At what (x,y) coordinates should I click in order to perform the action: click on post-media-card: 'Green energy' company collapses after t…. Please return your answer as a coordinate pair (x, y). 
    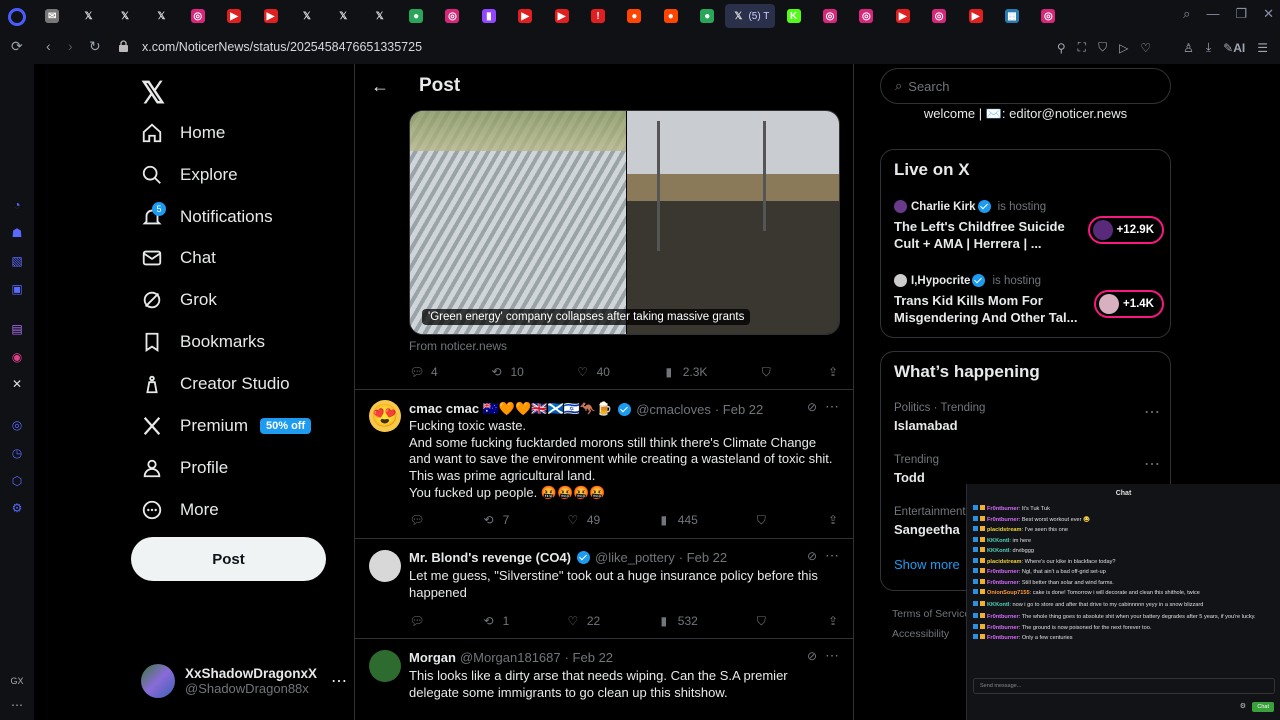
    Looking at the image, I should click on (624, 222).